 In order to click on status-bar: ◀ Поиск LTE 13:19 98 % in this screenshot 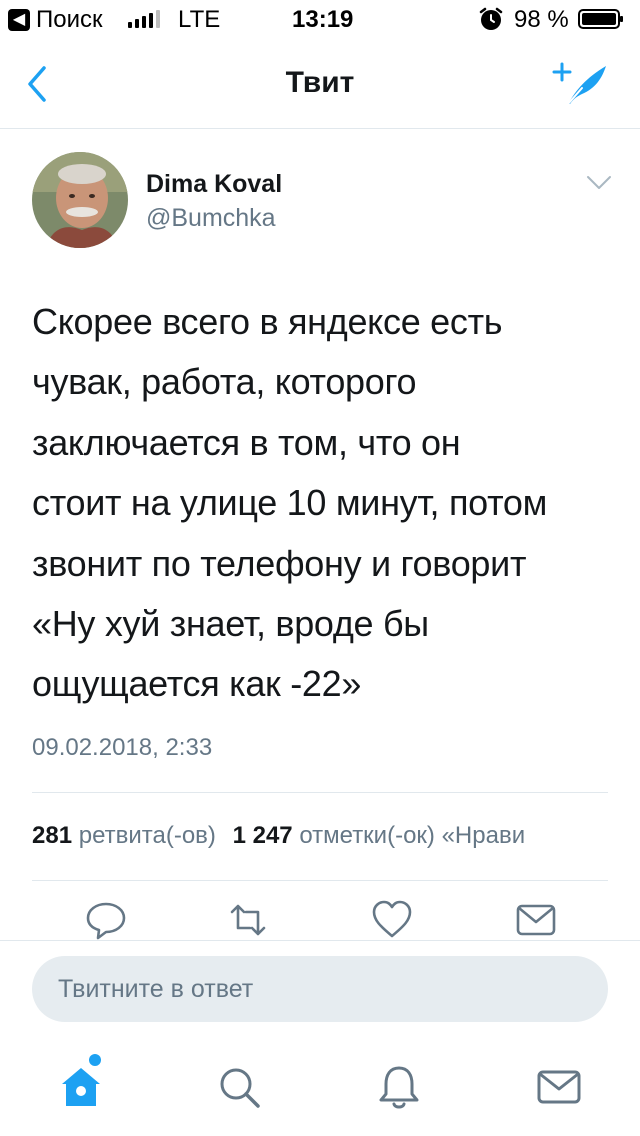, I will do `click(320, 20)`.